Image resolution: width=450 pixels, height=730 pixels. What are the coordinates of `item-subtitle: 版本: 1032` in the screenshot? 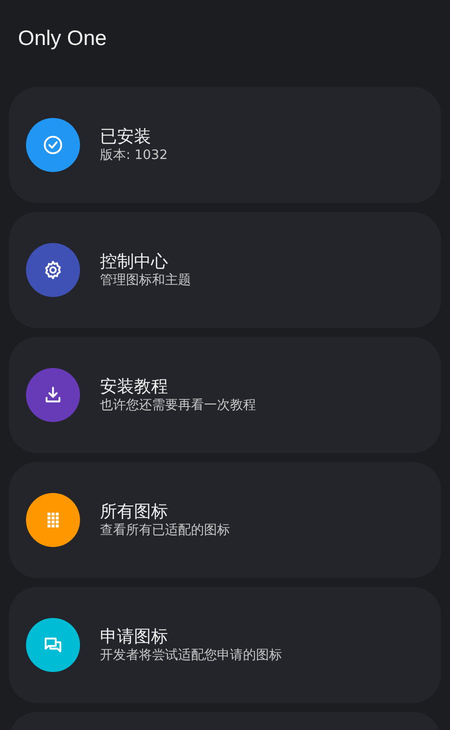 It's located at (134, 156).